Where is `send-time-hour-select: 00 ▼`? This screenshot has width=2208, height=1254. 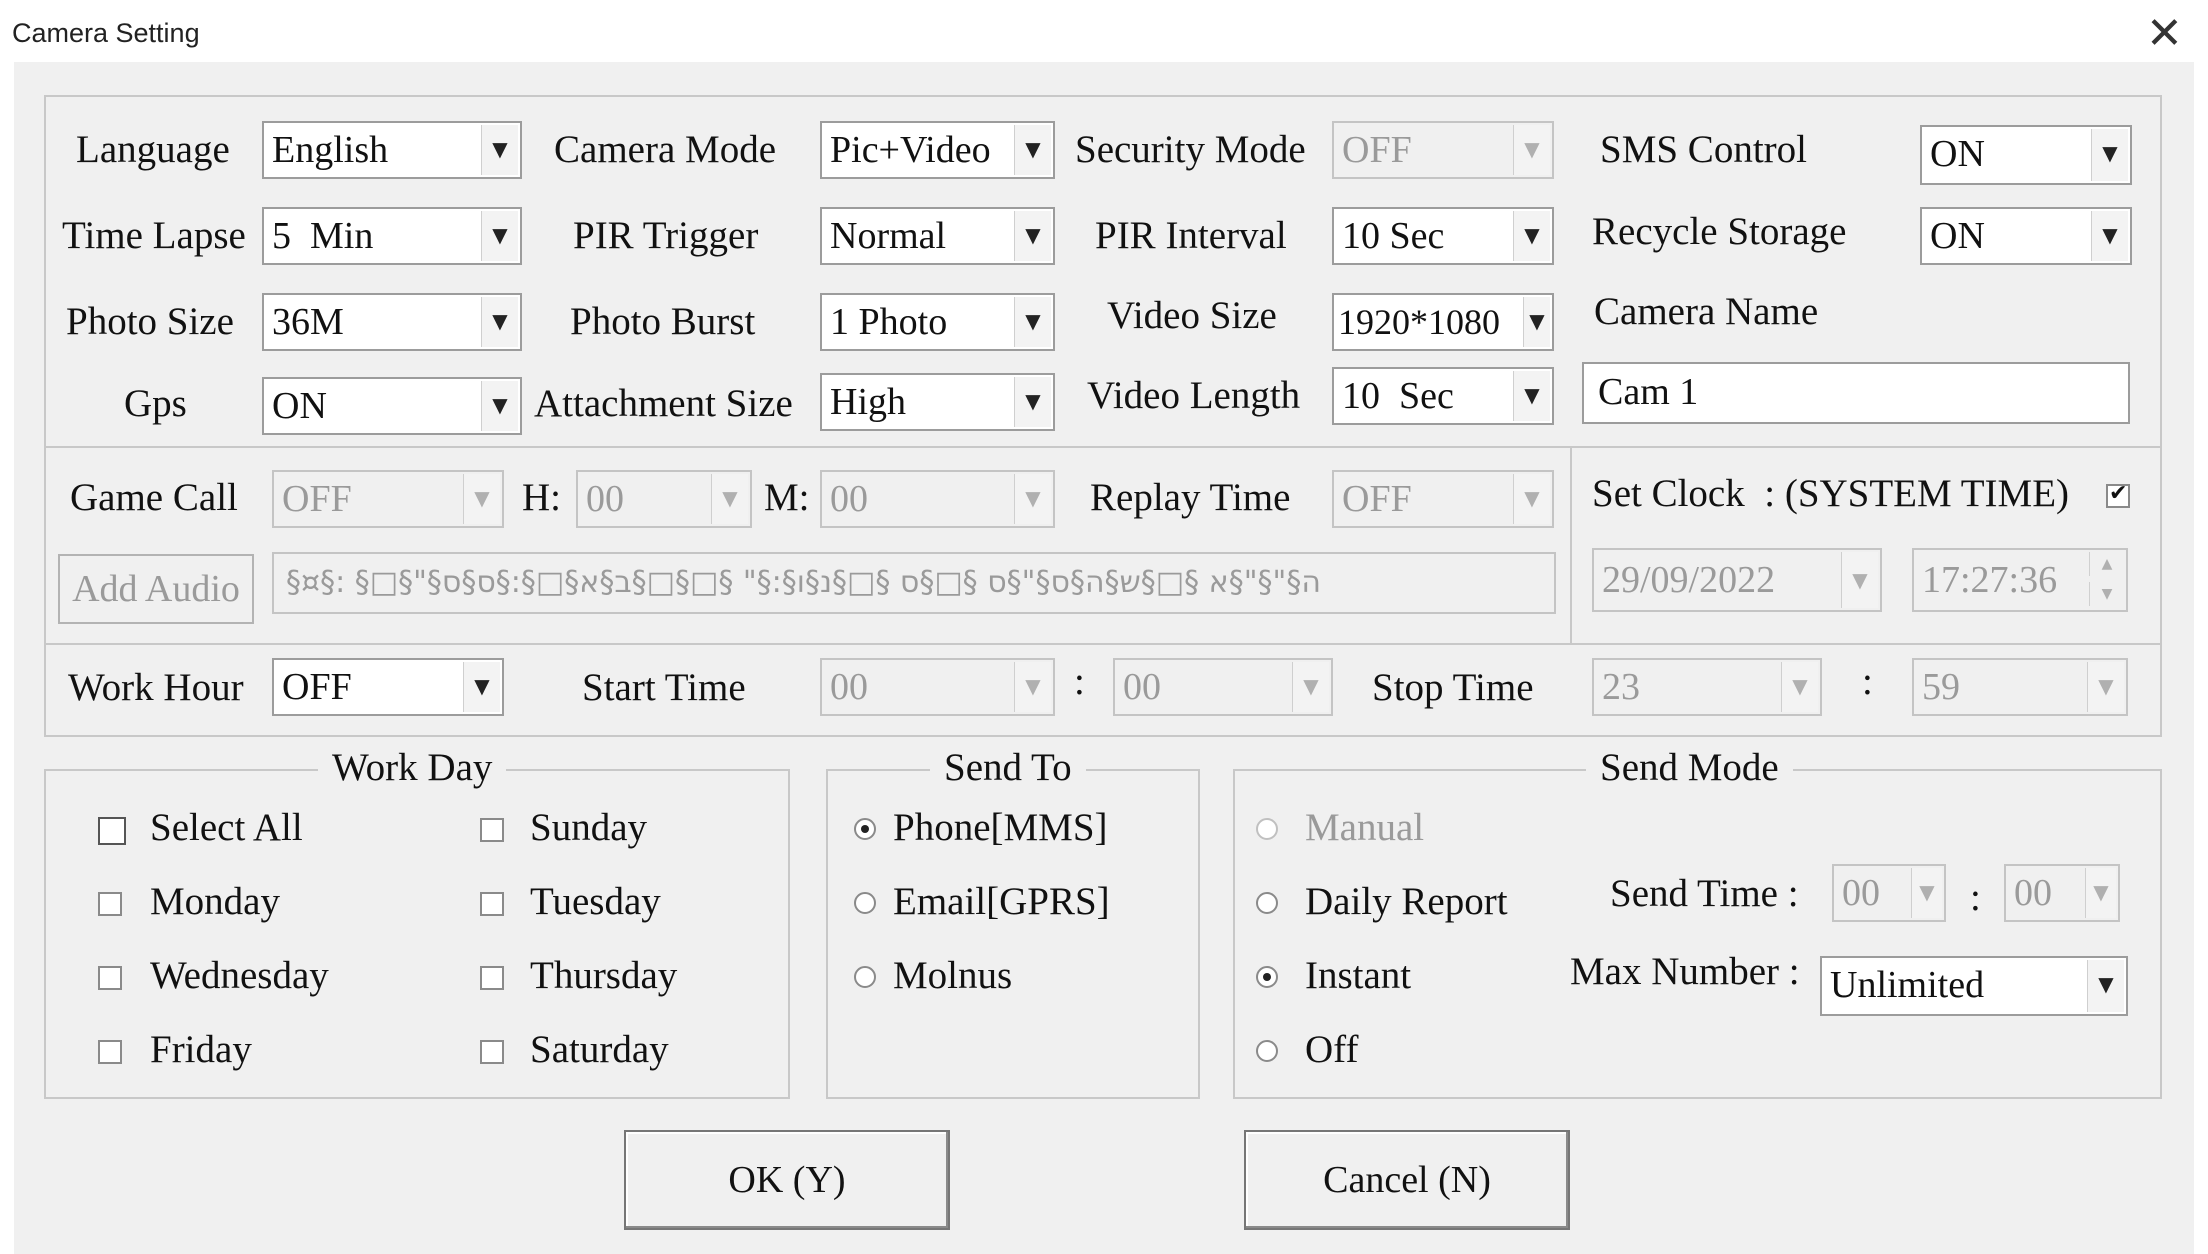
send-time-hour-select: 00 ▼ is located at coordinates (1889, 893).